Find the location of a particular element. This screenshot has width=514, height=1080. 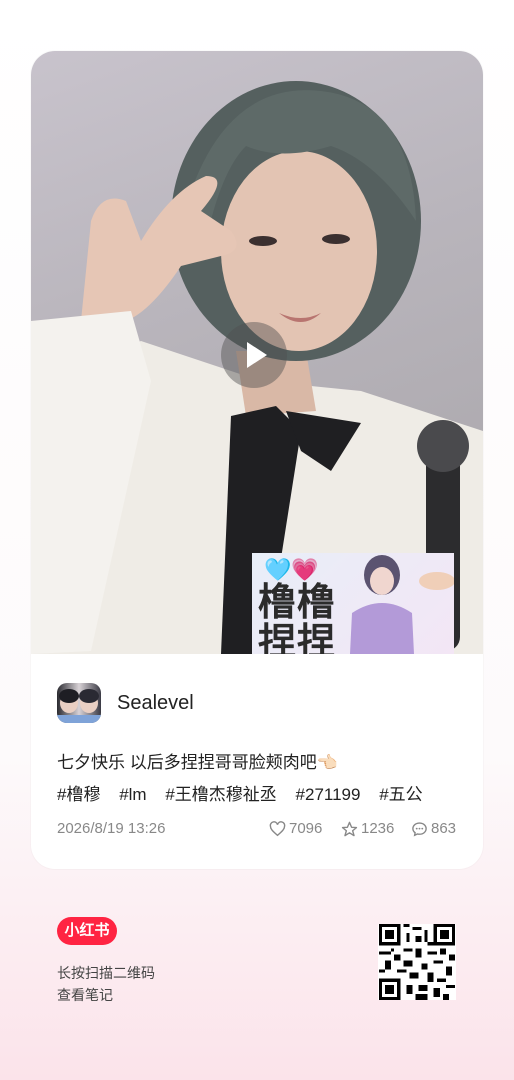

favorite-stat: 1236 is located at coordinates (367, 828).